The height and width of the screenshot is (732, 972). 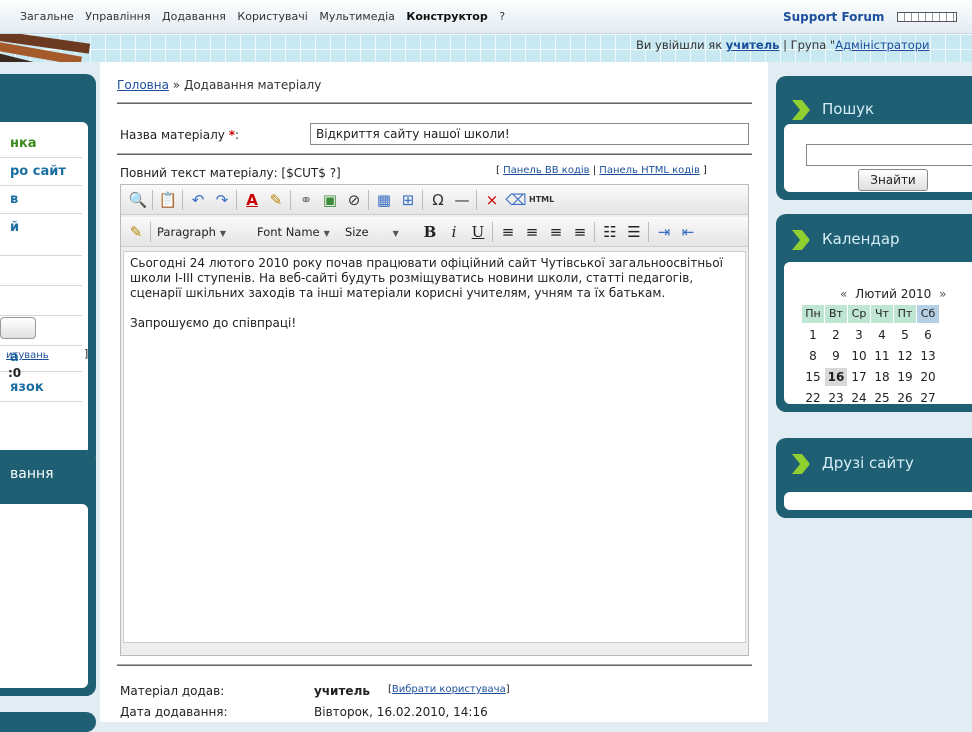 I want to click on table-icon: ▦, so click(x=384, y=200).